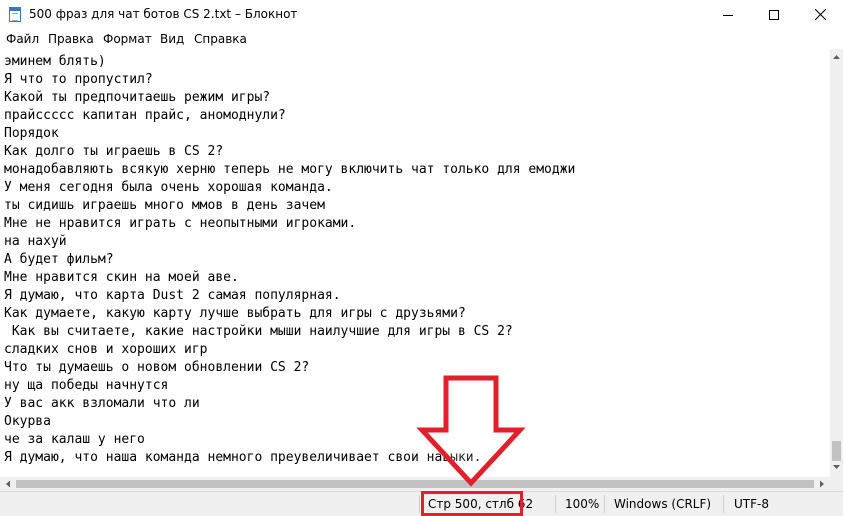 This screenshot has width=843, height=516. I want to click on text-line: Какой ты предпочитаешь режим игры?, so click(137, 97).